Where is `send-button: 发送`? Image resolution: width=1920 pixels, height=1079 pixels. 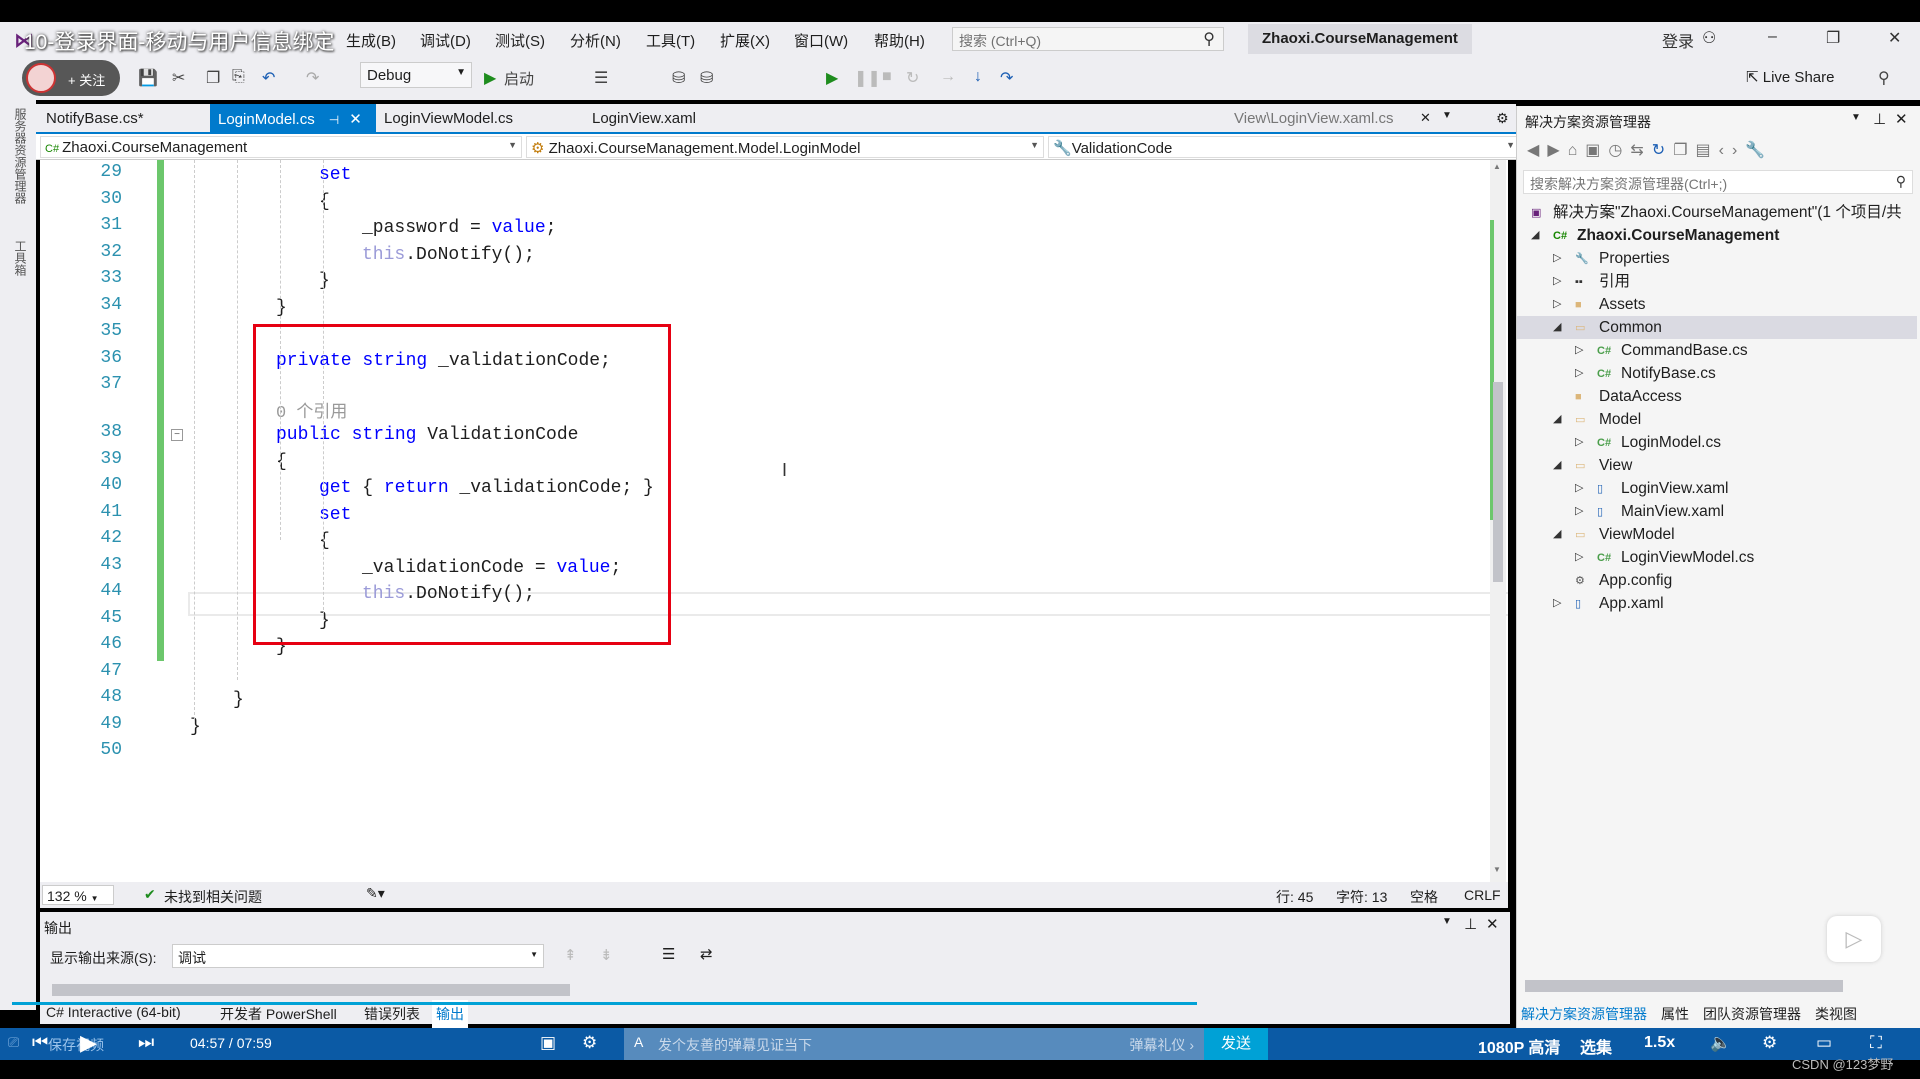 send-button: 发送 is located at coordinates (1236, 1044).